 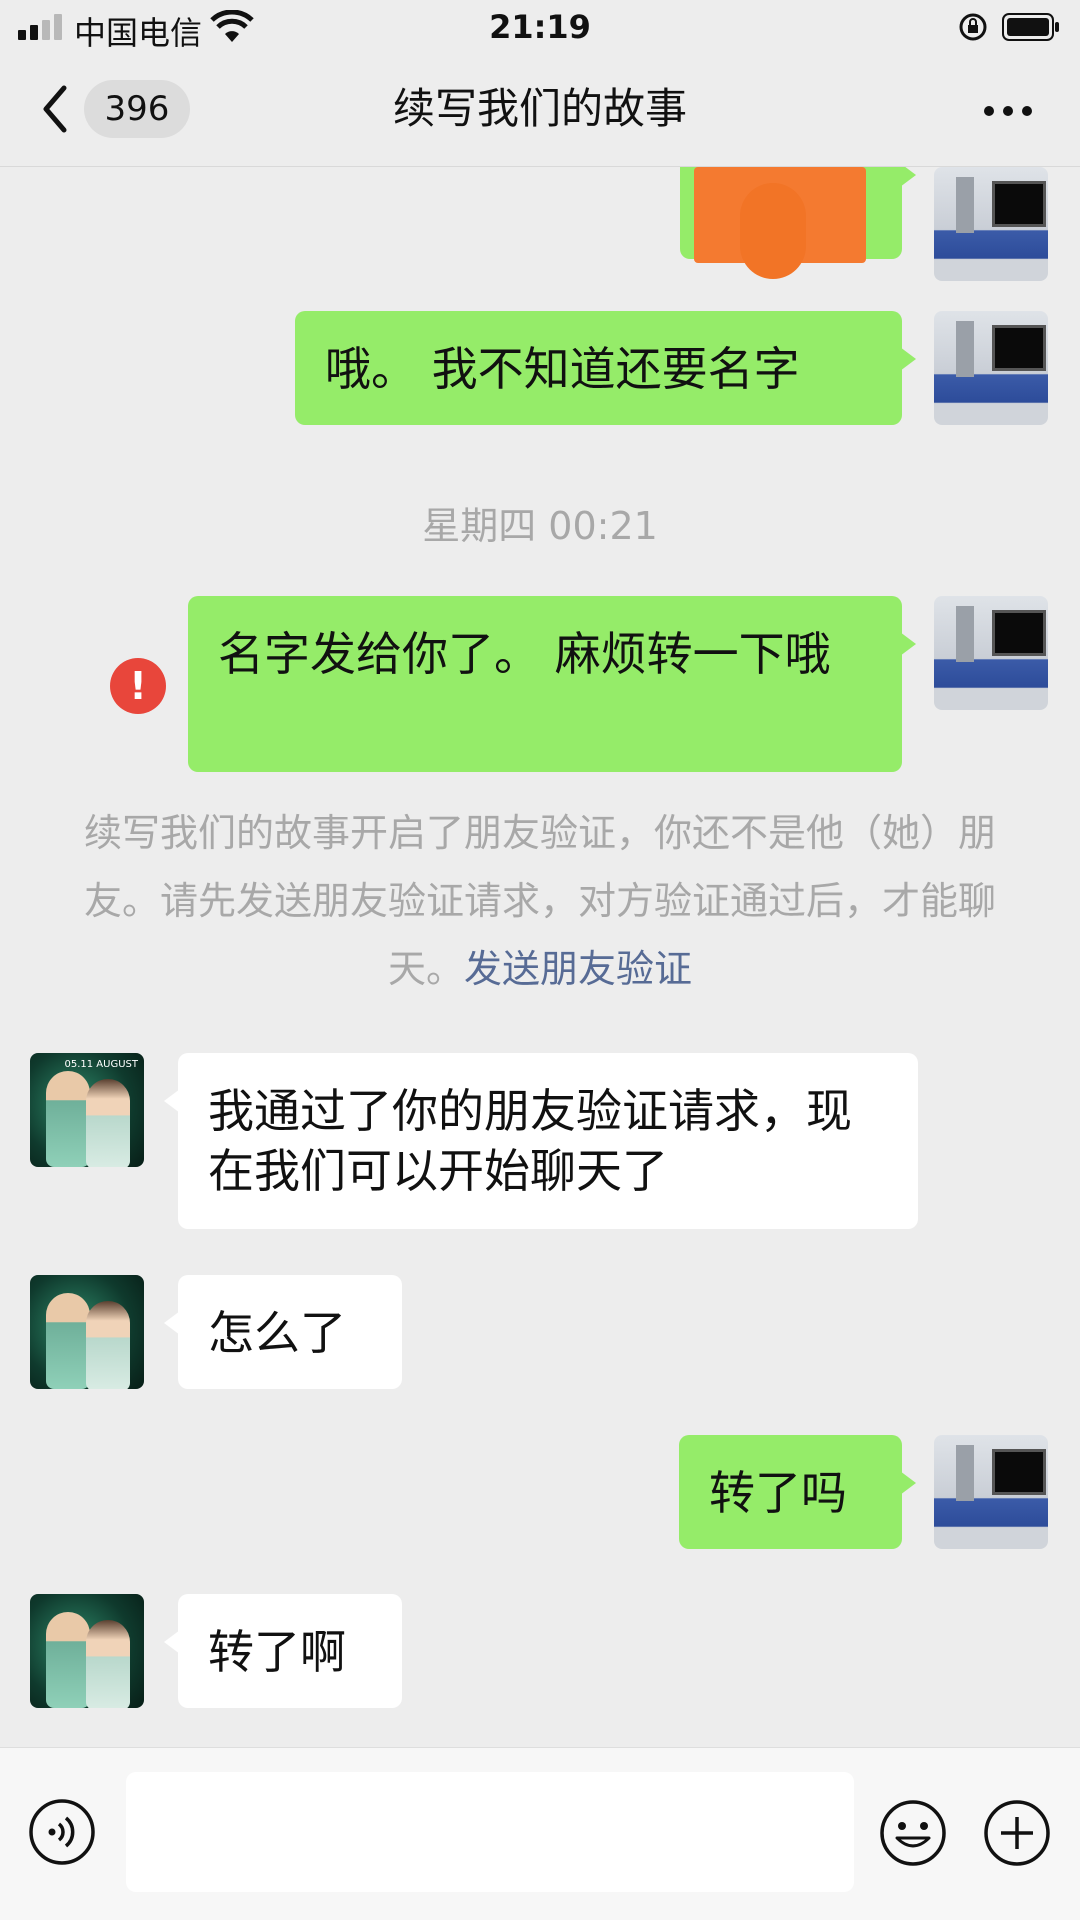 What do you see at coordinates (552, 684) in the screenshot?
I see `message-bubble-sent: 名字发给你了。 麻烦转一下哦` at bounding box center [552, 684].